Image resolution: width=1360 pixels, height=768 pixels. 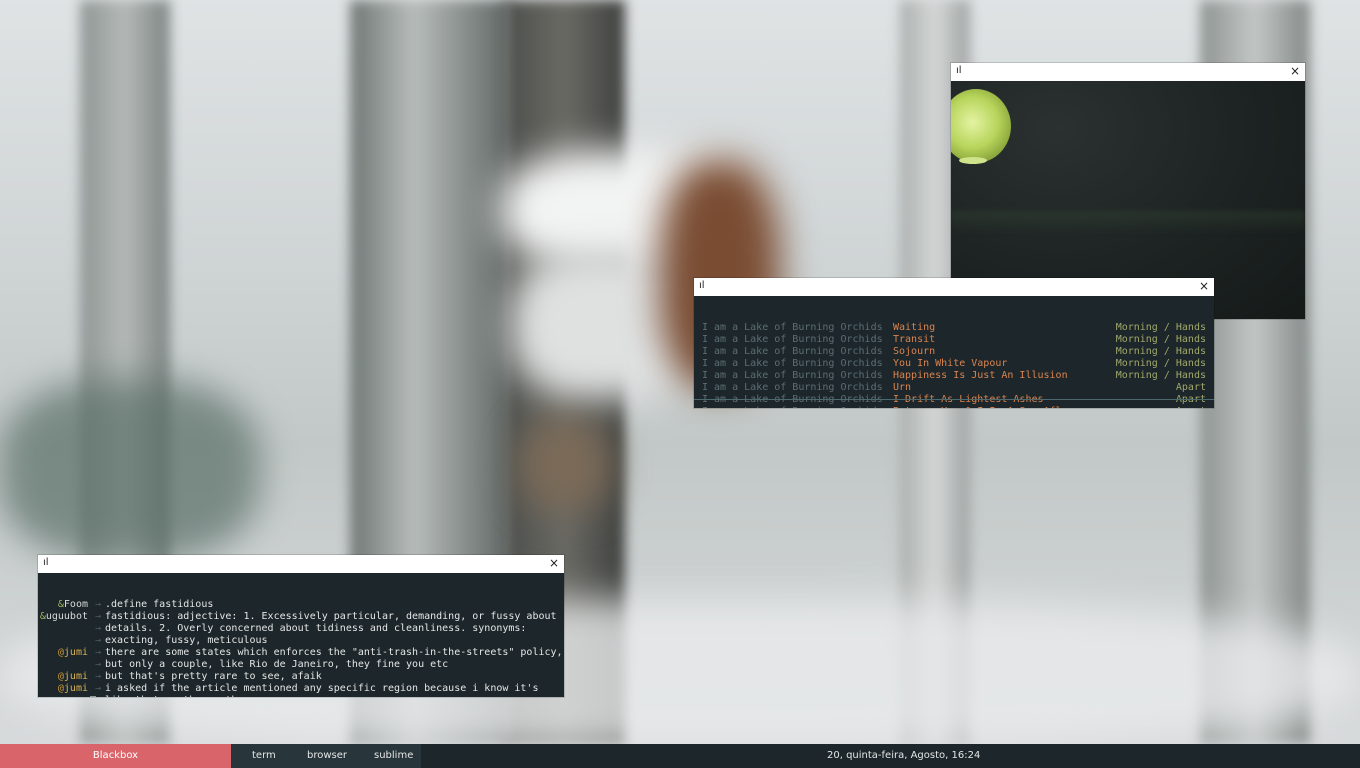 What do you see at coordinates (75, 604) in the screenshot?
I see `nick-name: Foom` at bounding box center [75, 604].